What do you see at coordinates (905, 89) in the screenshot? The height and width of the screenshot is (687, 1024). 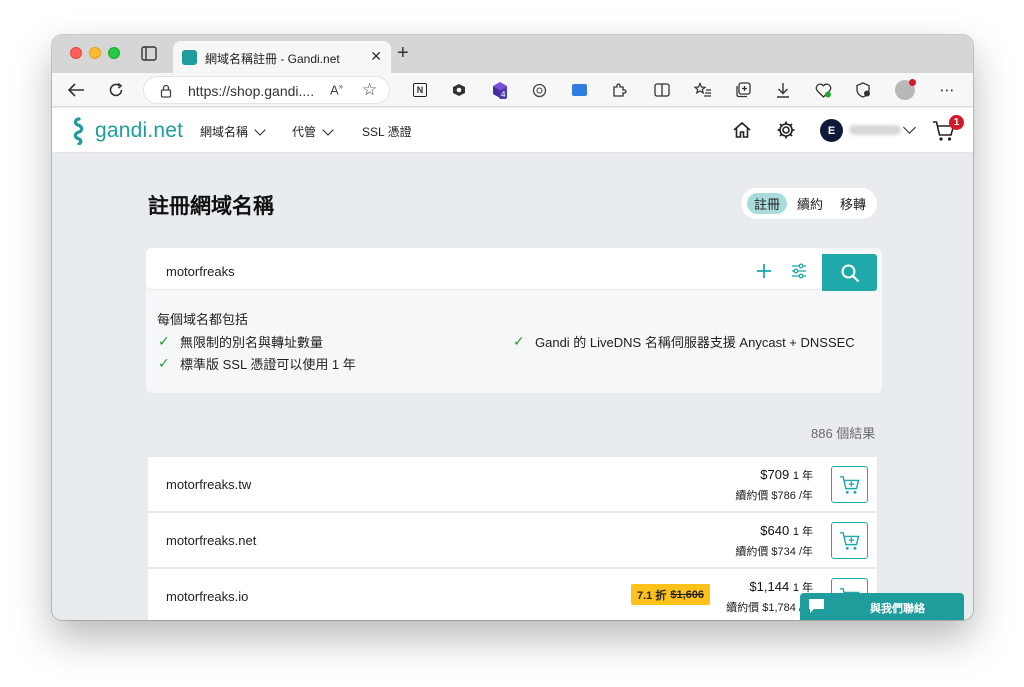 I see `profile-avatar-icon` at bounding box center [905, 89].